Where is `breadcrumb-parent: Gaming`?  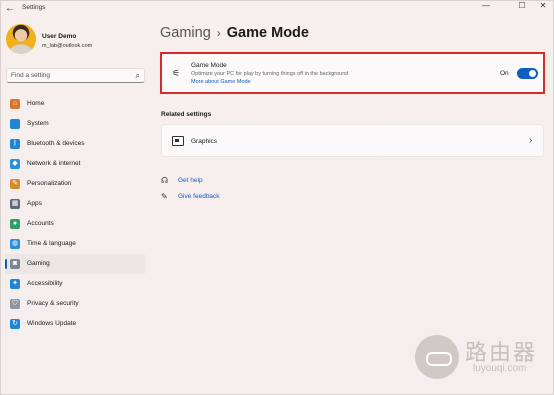 breadcrumb-parent: Gaming is located at coordinates (185, 33).